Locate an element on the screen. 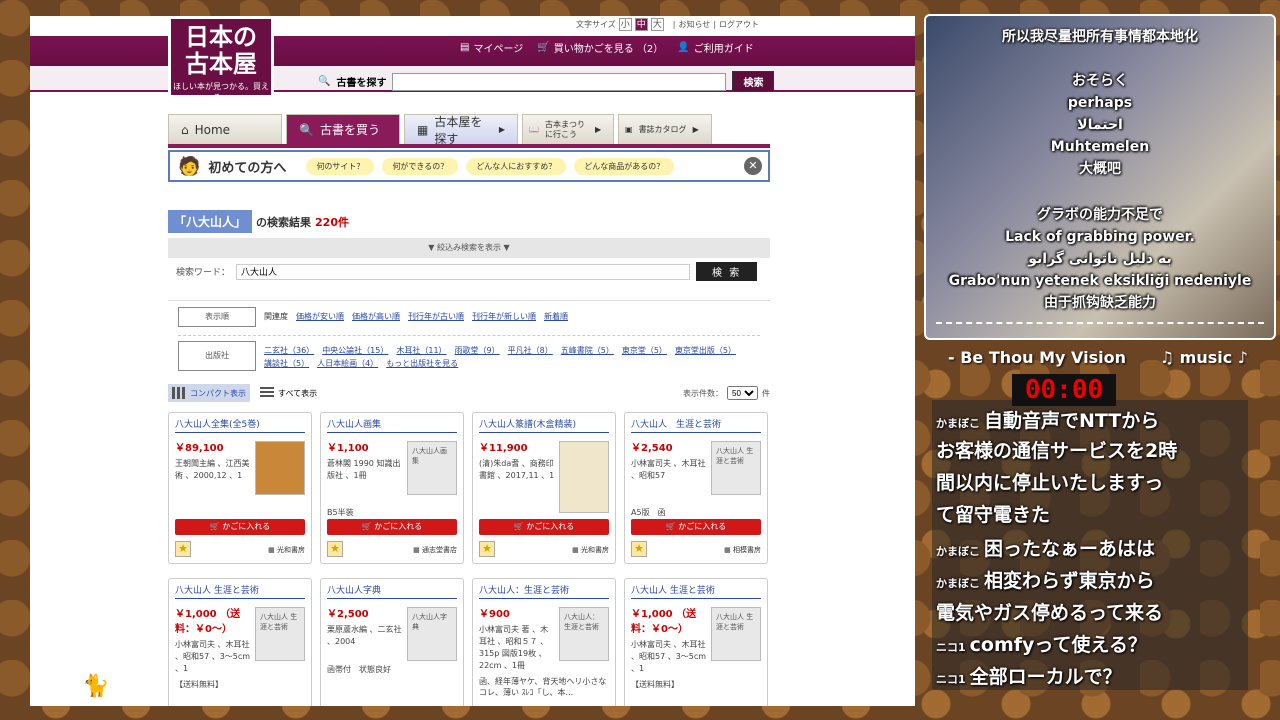 The height and width of the screenshot is (720, 1280). keyword-search-button: 検 索 is located at coordinates (727, 271).